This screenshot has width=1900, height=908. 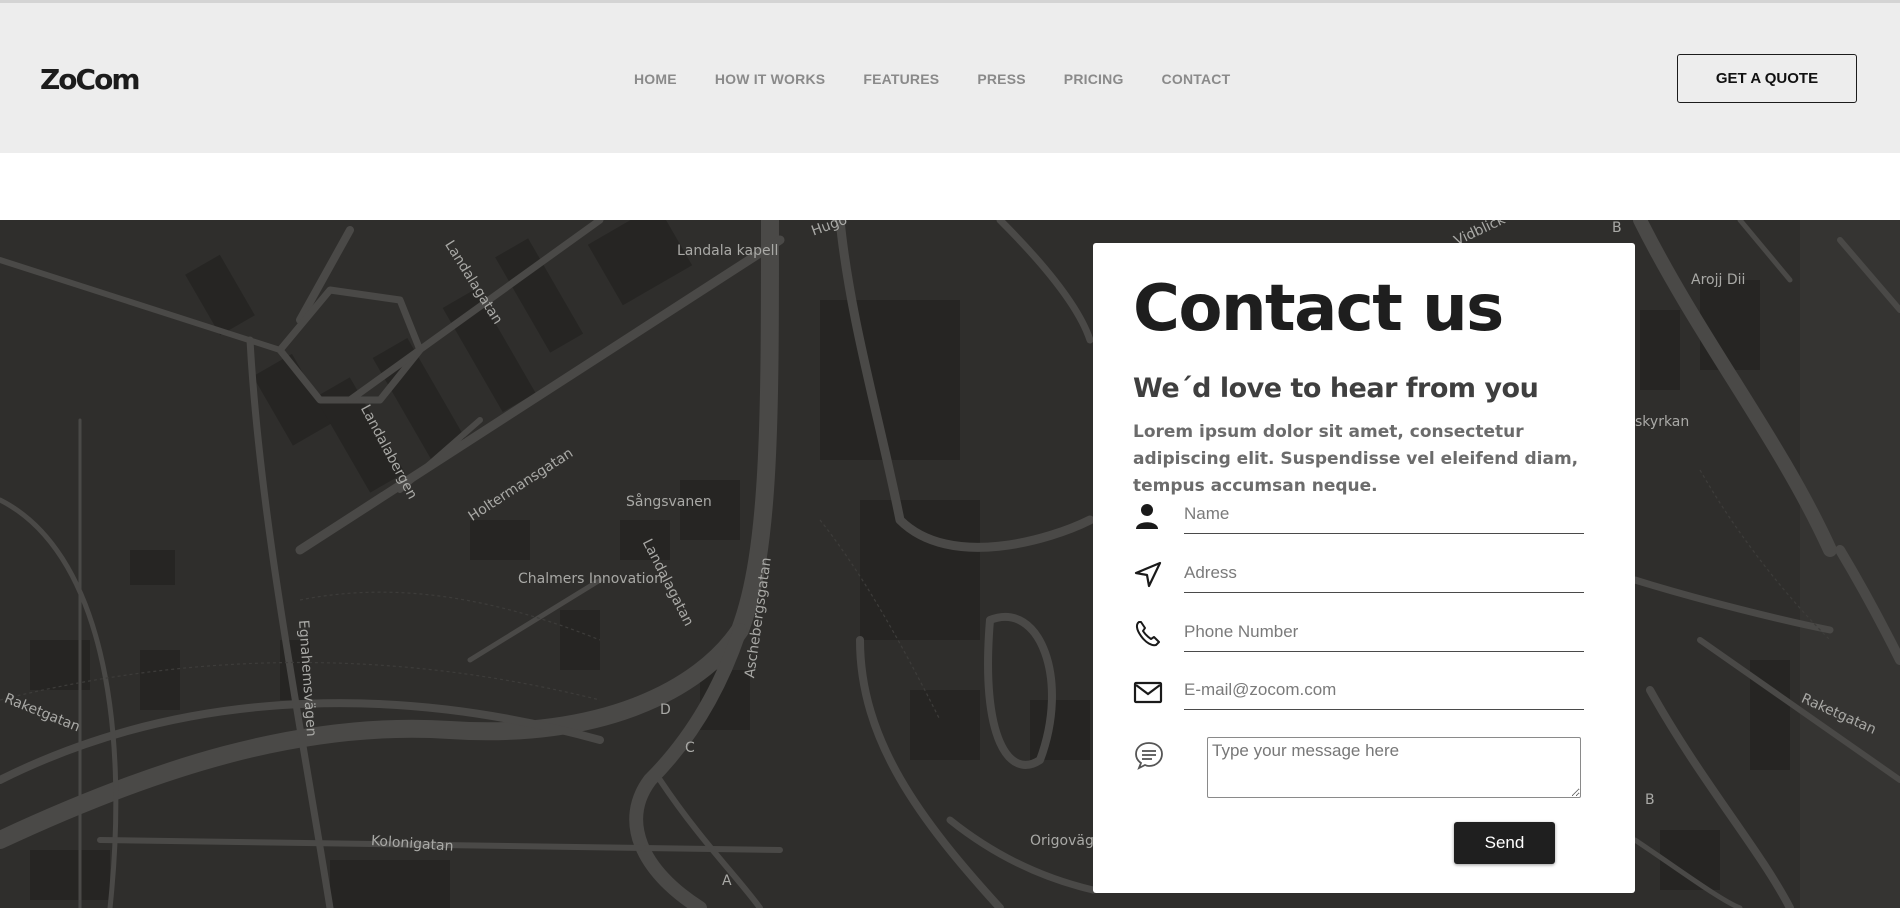 What do you see at coordinates (669, 502) in the screenshot?
I see `map-label: Sångsvanen` at bounding box center [669, 502].